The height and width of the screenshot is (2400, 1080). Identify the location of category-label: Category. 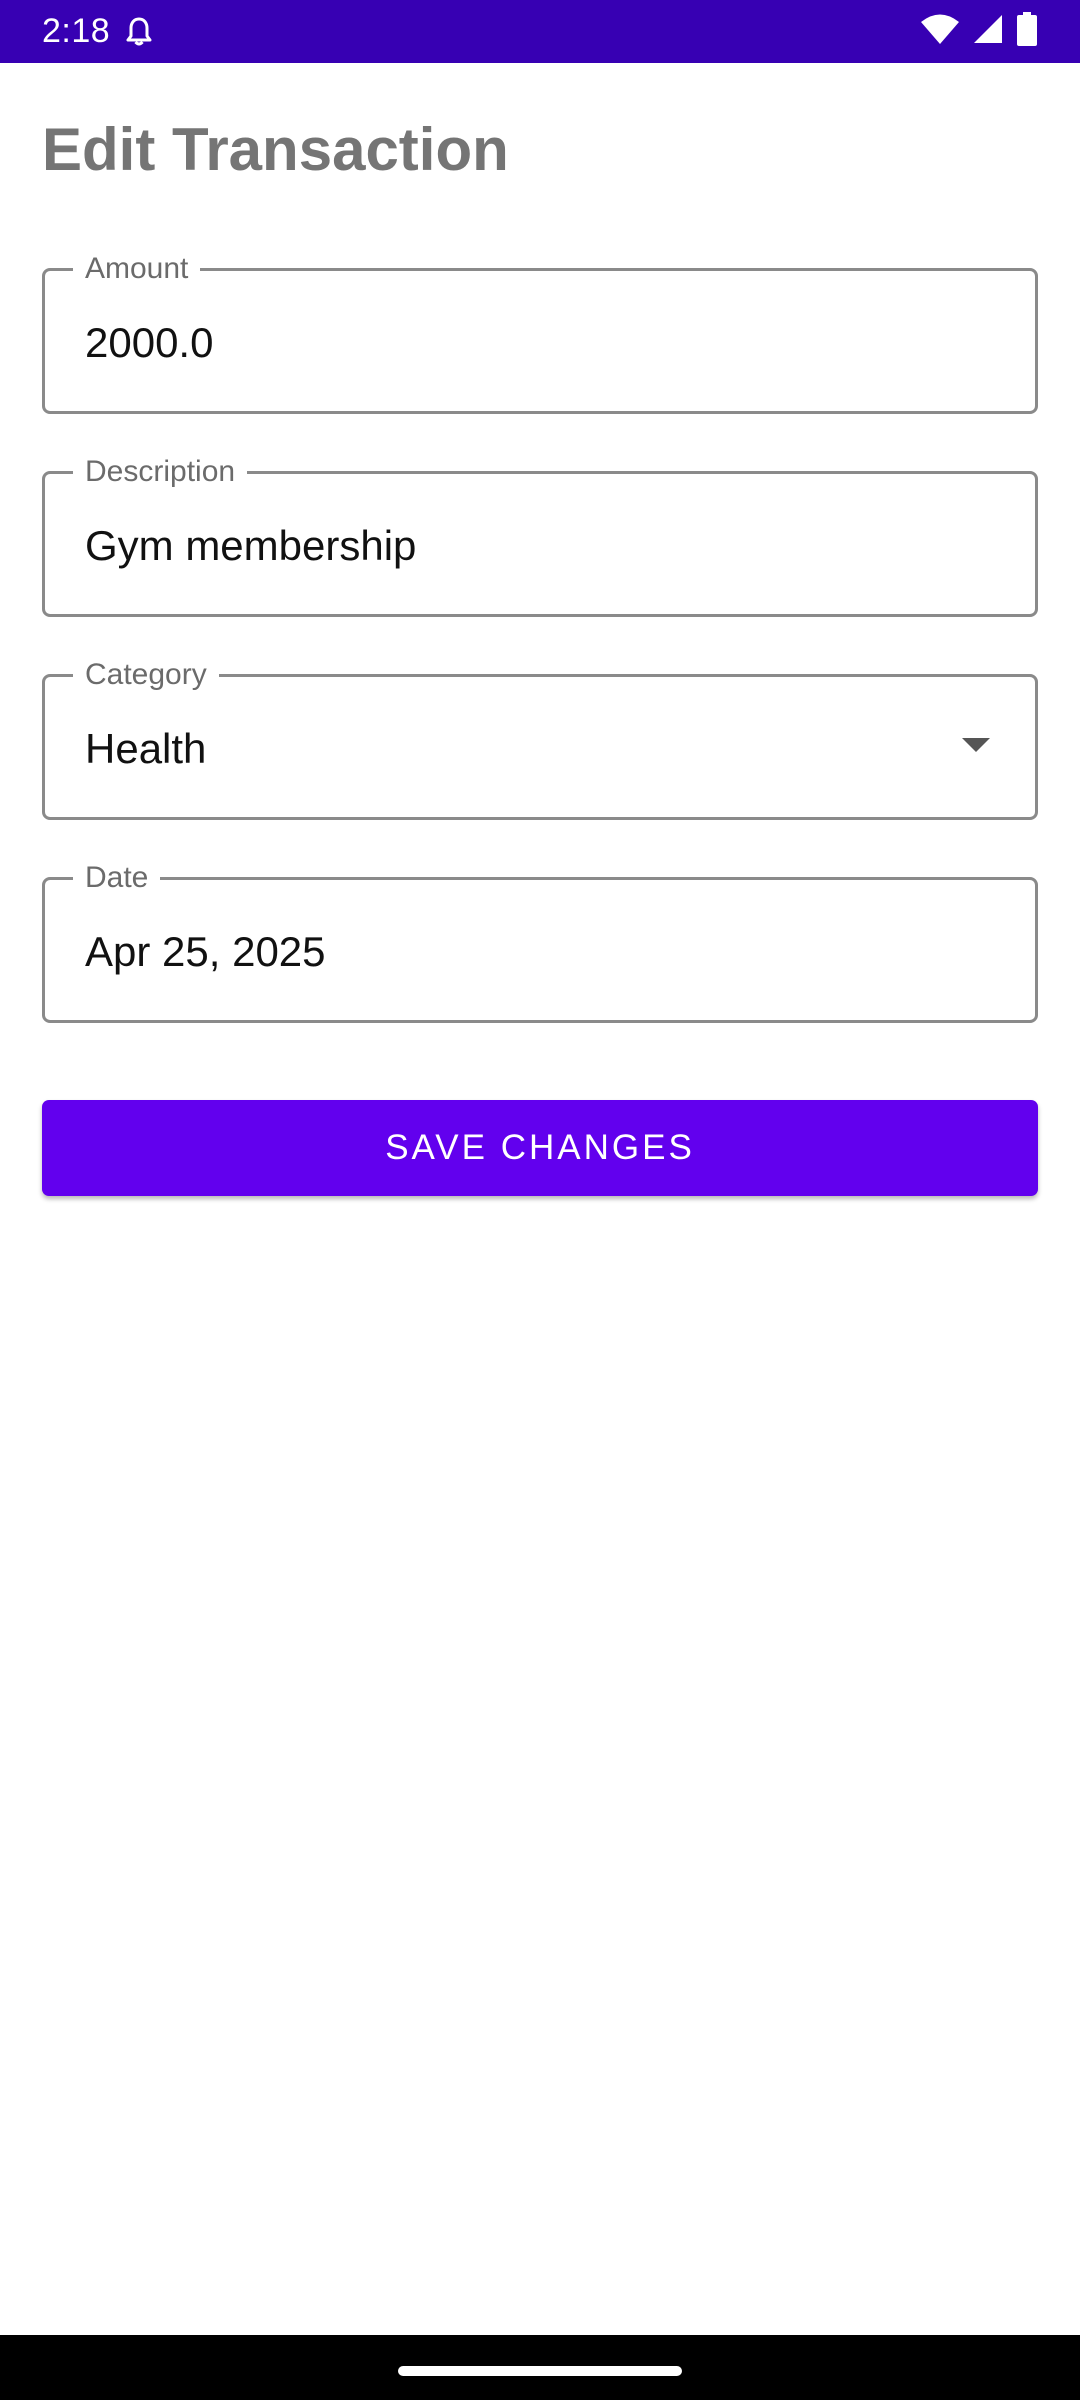
(146, 675).